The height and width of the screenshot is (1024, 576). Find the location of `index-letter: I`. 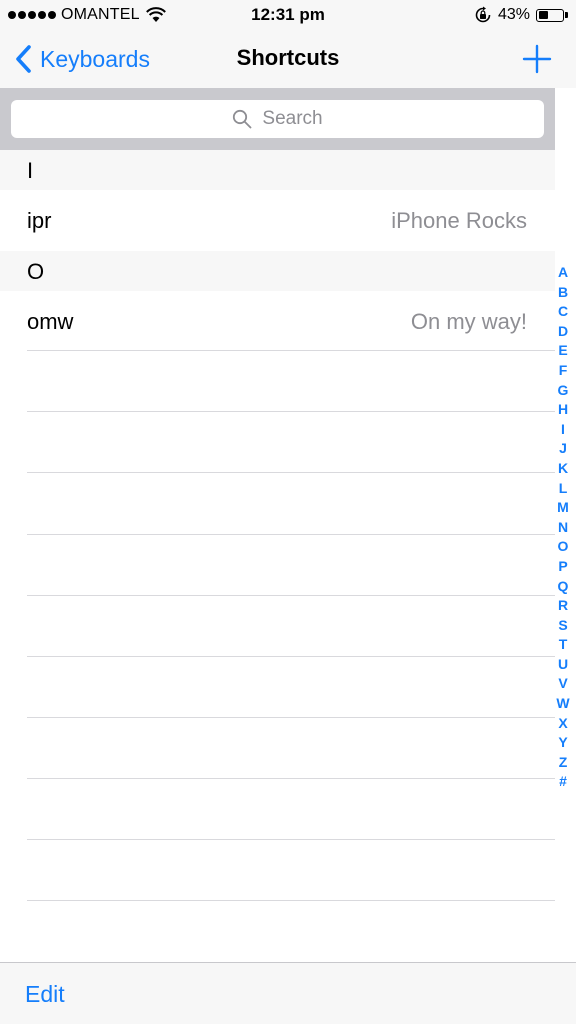

index-letter: I is located at coordinates (563, 430).